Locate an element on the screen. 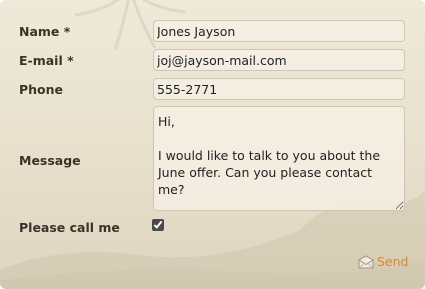 This screenshot has width=425, height=289. send-button: Send is located at coordinates (383, 261).